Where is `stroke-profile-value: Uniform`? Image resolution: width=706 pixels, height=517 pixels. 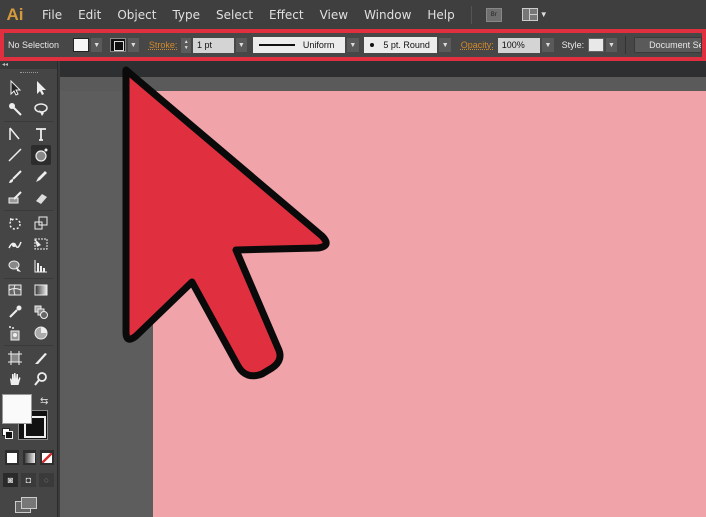 stroke-profile-value: Uniform is located at coordinates (318, 45).